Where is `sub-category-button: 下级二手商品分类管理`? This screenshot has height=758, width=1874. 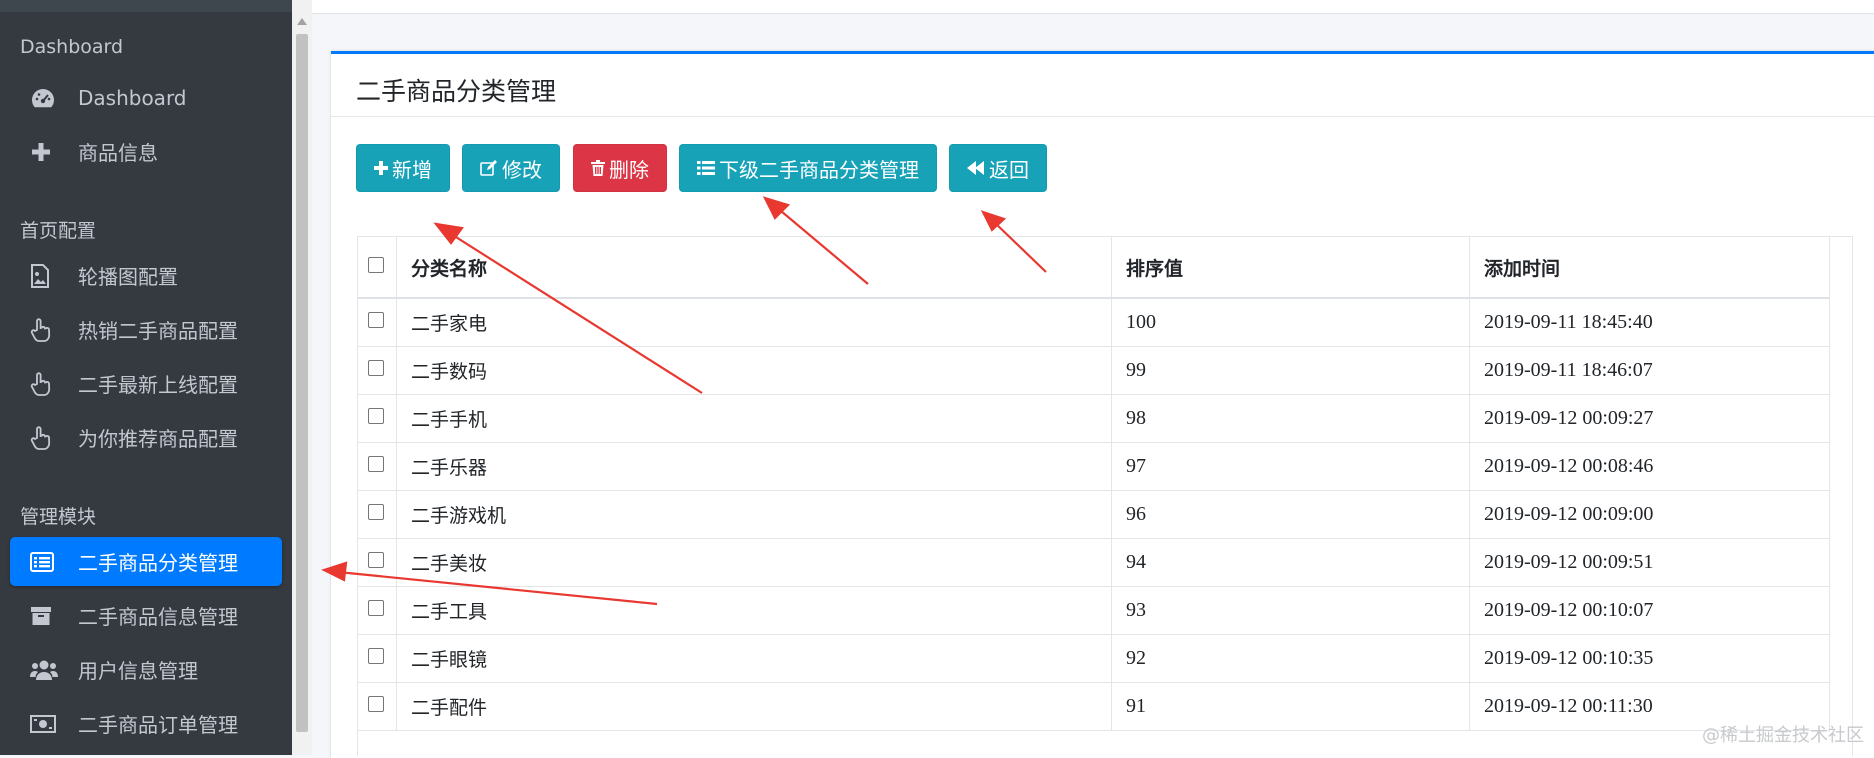
sub-category-button: 下级二手商品分类管理 is located at coordinates (808, 168).